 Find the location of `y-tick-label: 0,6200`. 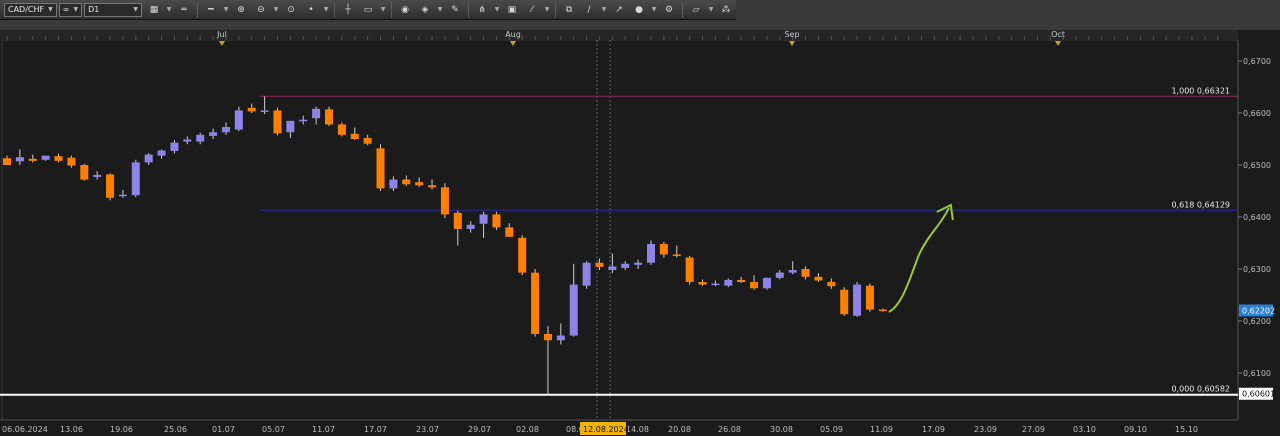

y-tick-label: 0,6200 is located at coordinates (1257, 321).